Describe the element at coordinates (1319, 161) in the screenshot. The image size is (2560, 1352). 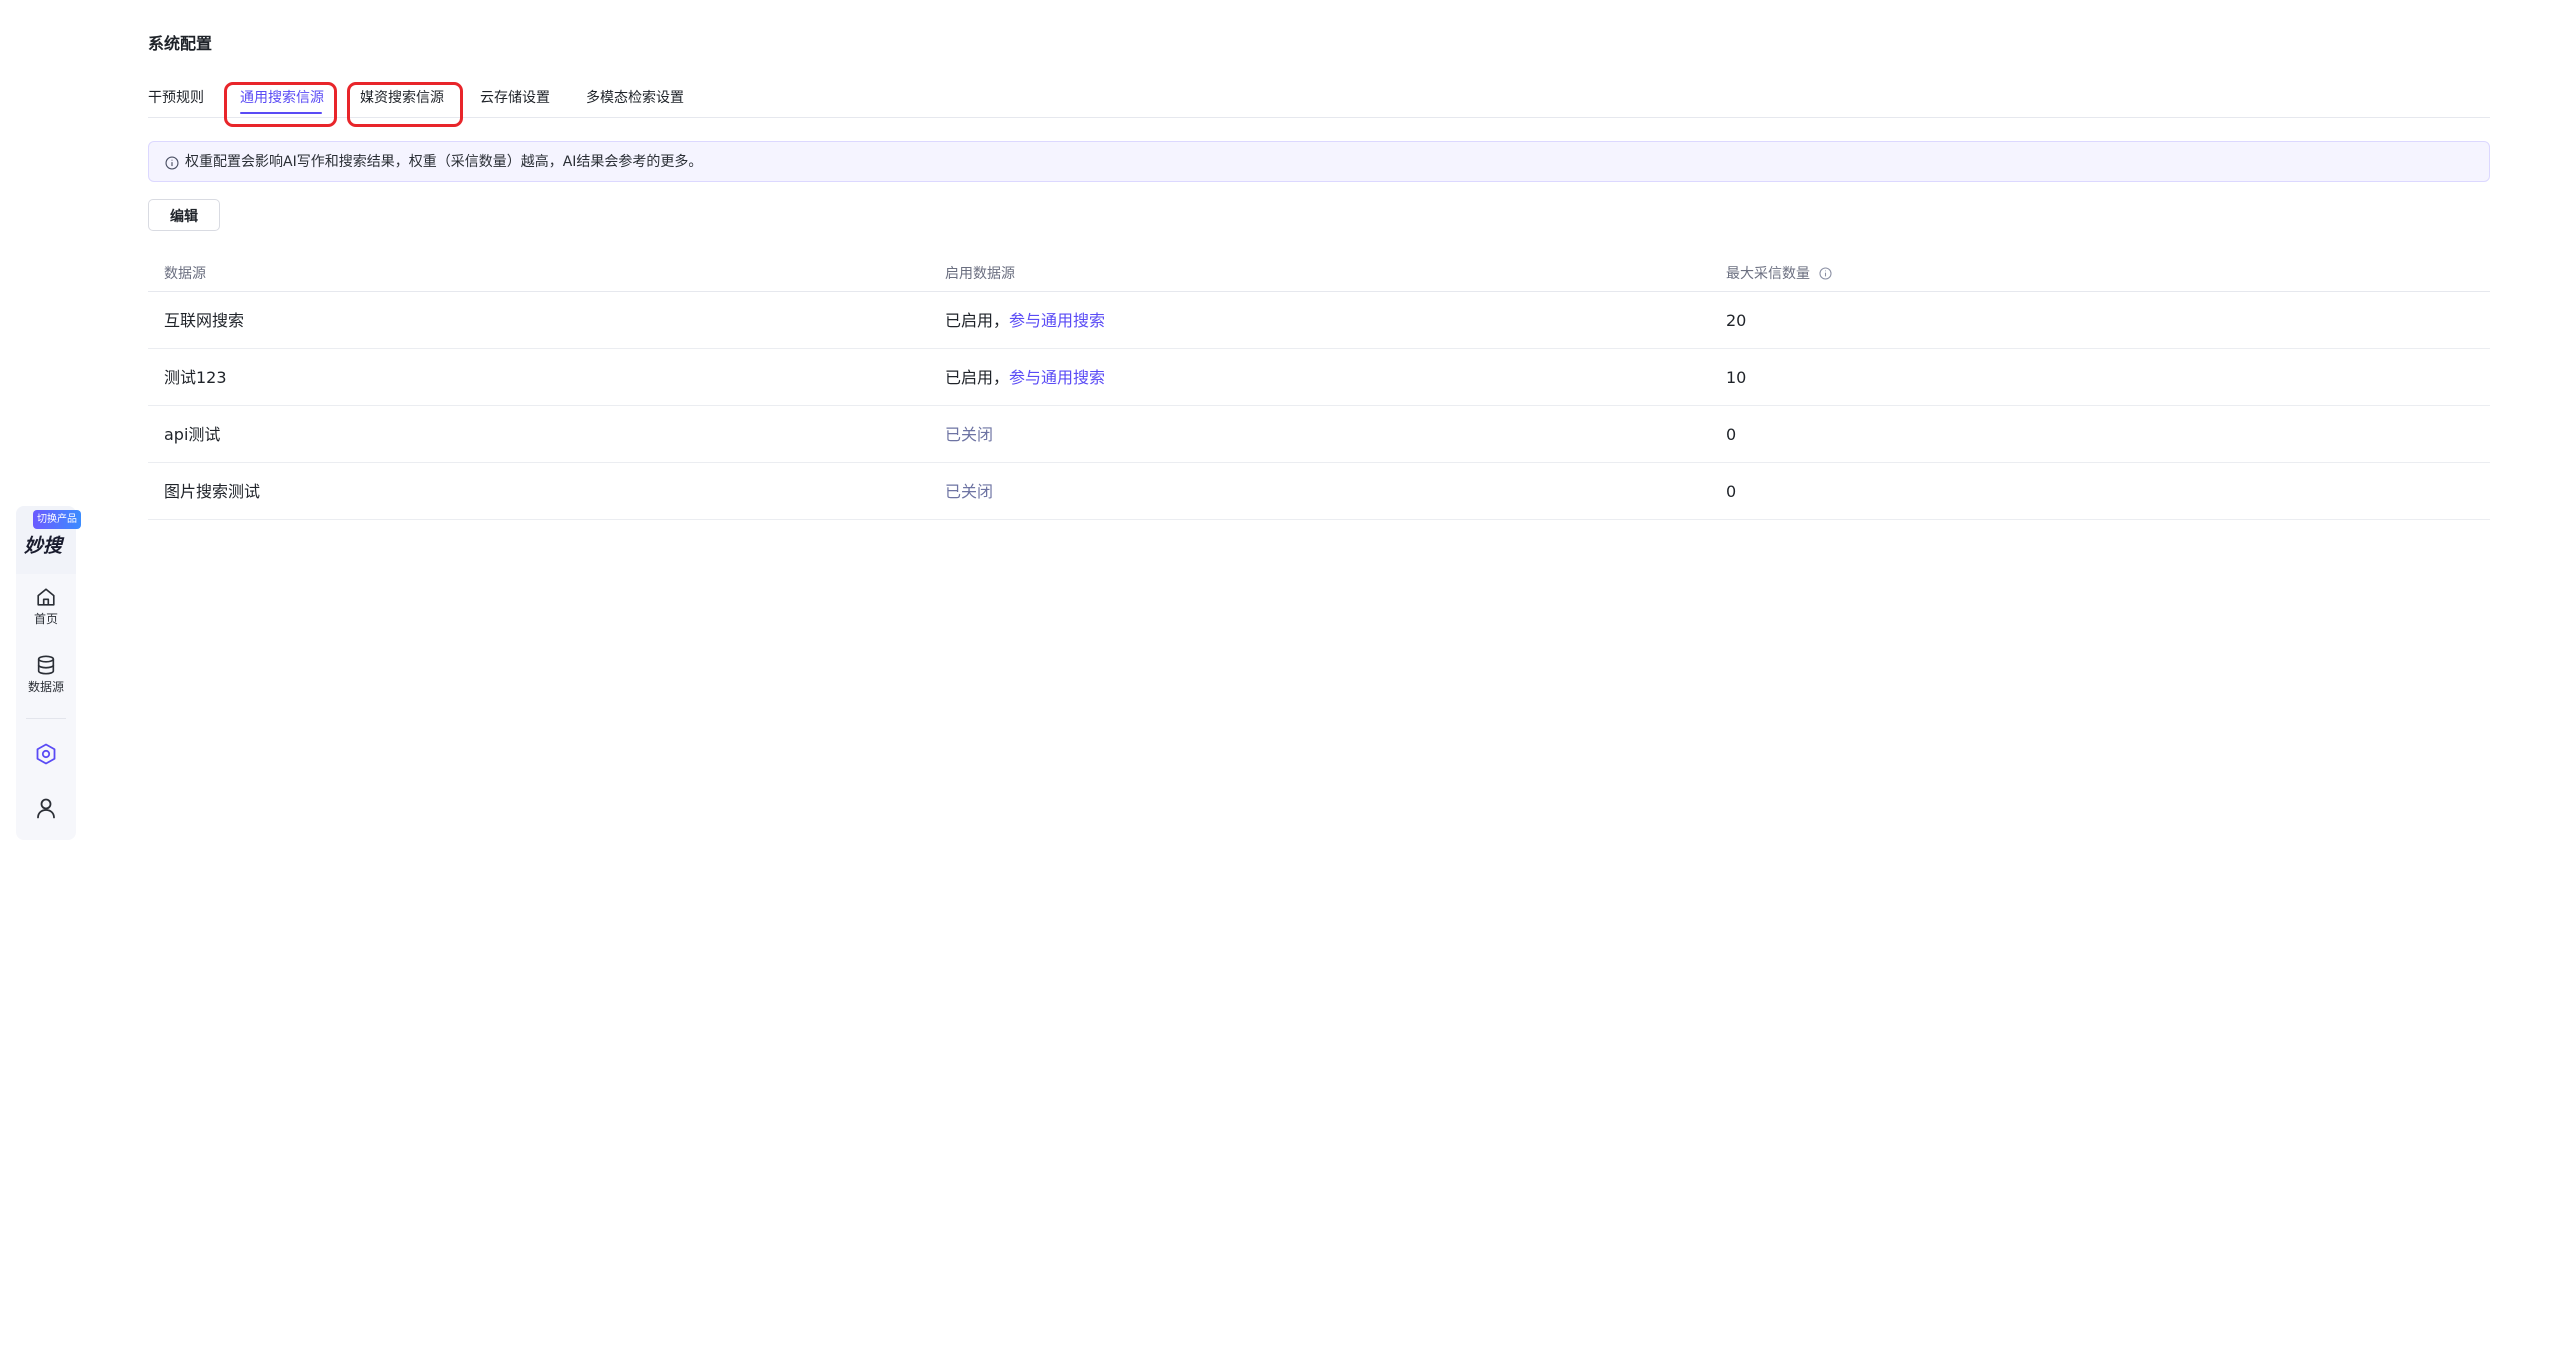
I see `info-alert: 权重配置会影响AI写作和搜索结果，权重（采信数量）越高，AI结果会参考的更多。` at that location.